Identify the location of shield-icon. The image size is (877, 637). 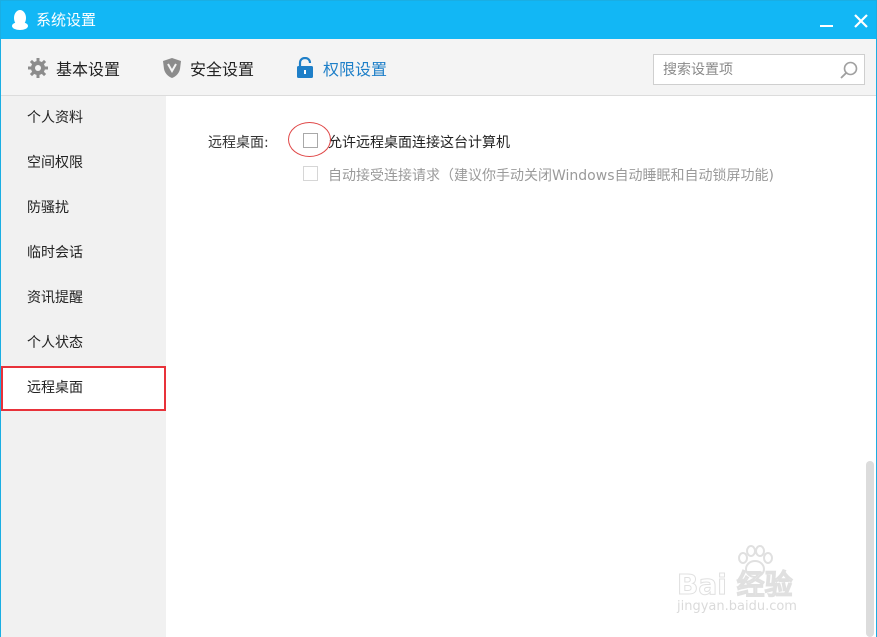
(172, 68).